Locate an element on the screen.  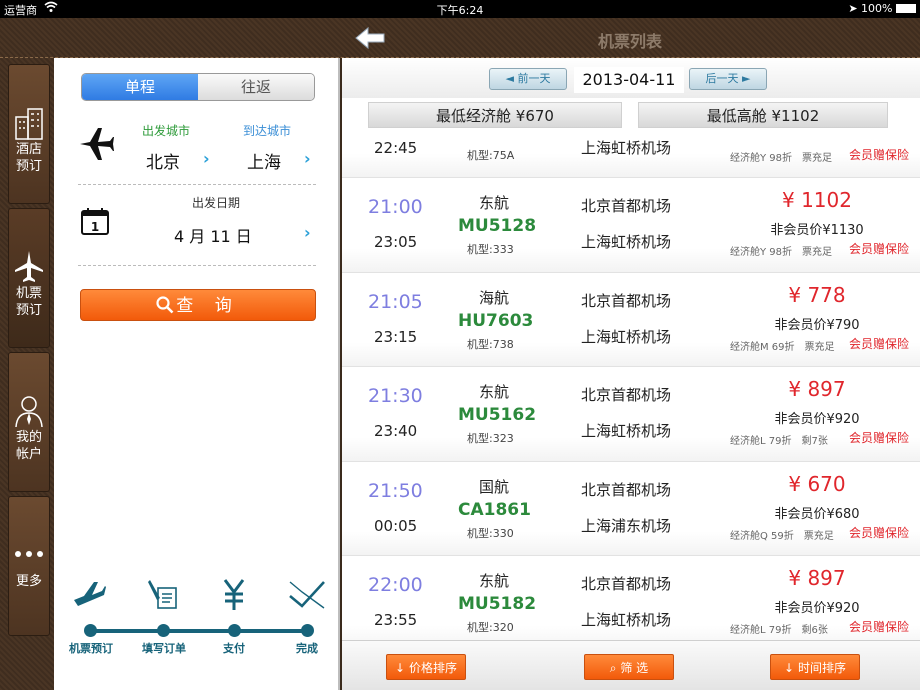
back-arrow-icon is located at coordinates (370, 38).